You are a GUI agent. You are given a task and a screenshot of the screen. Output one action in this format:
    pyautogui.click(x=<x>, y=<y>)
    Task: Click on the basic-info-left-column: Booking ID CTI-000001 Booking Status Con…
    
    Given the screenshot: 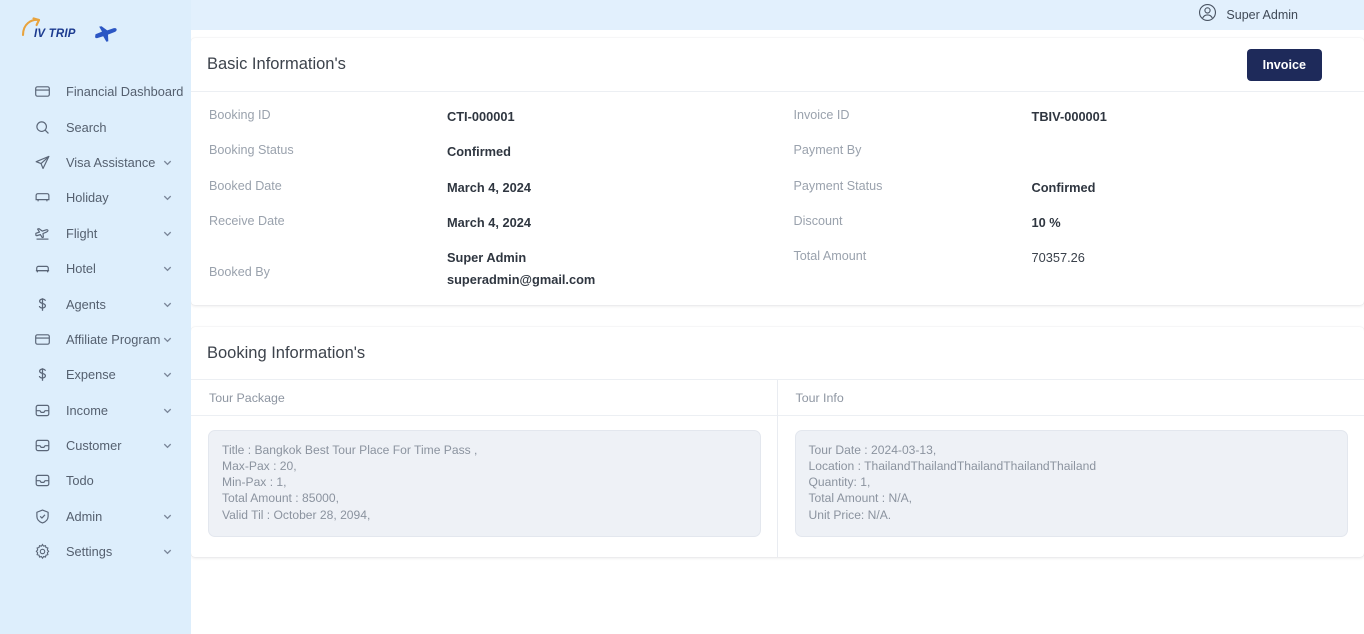 What is the action you would take?
    pyautogui.click(x=484, y=198)
    